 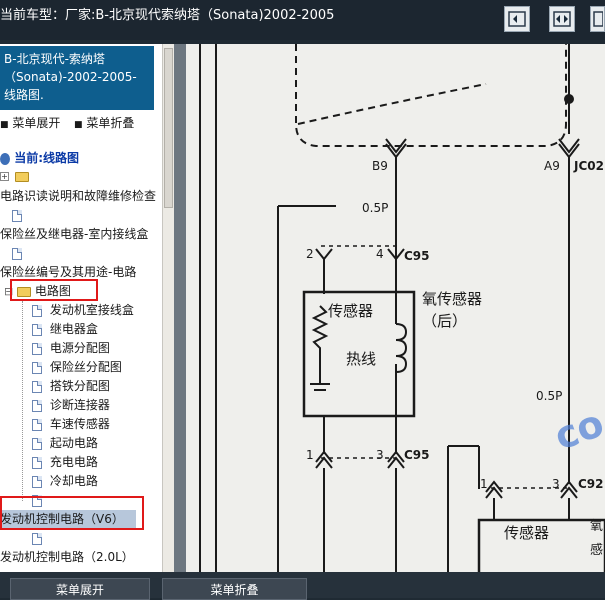 I want to click on label-c92: C92, so click(x=591, y=484).